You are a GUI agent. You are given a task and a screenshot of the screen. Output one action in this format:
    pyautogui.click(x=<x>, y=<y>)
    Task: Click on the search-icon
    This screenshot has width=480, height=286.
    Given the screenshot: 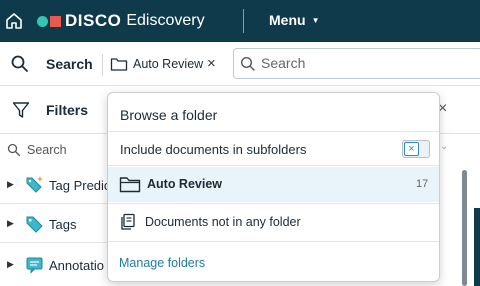 What is the action you would take?
    pyautogui.click(x=19, y=63)
    